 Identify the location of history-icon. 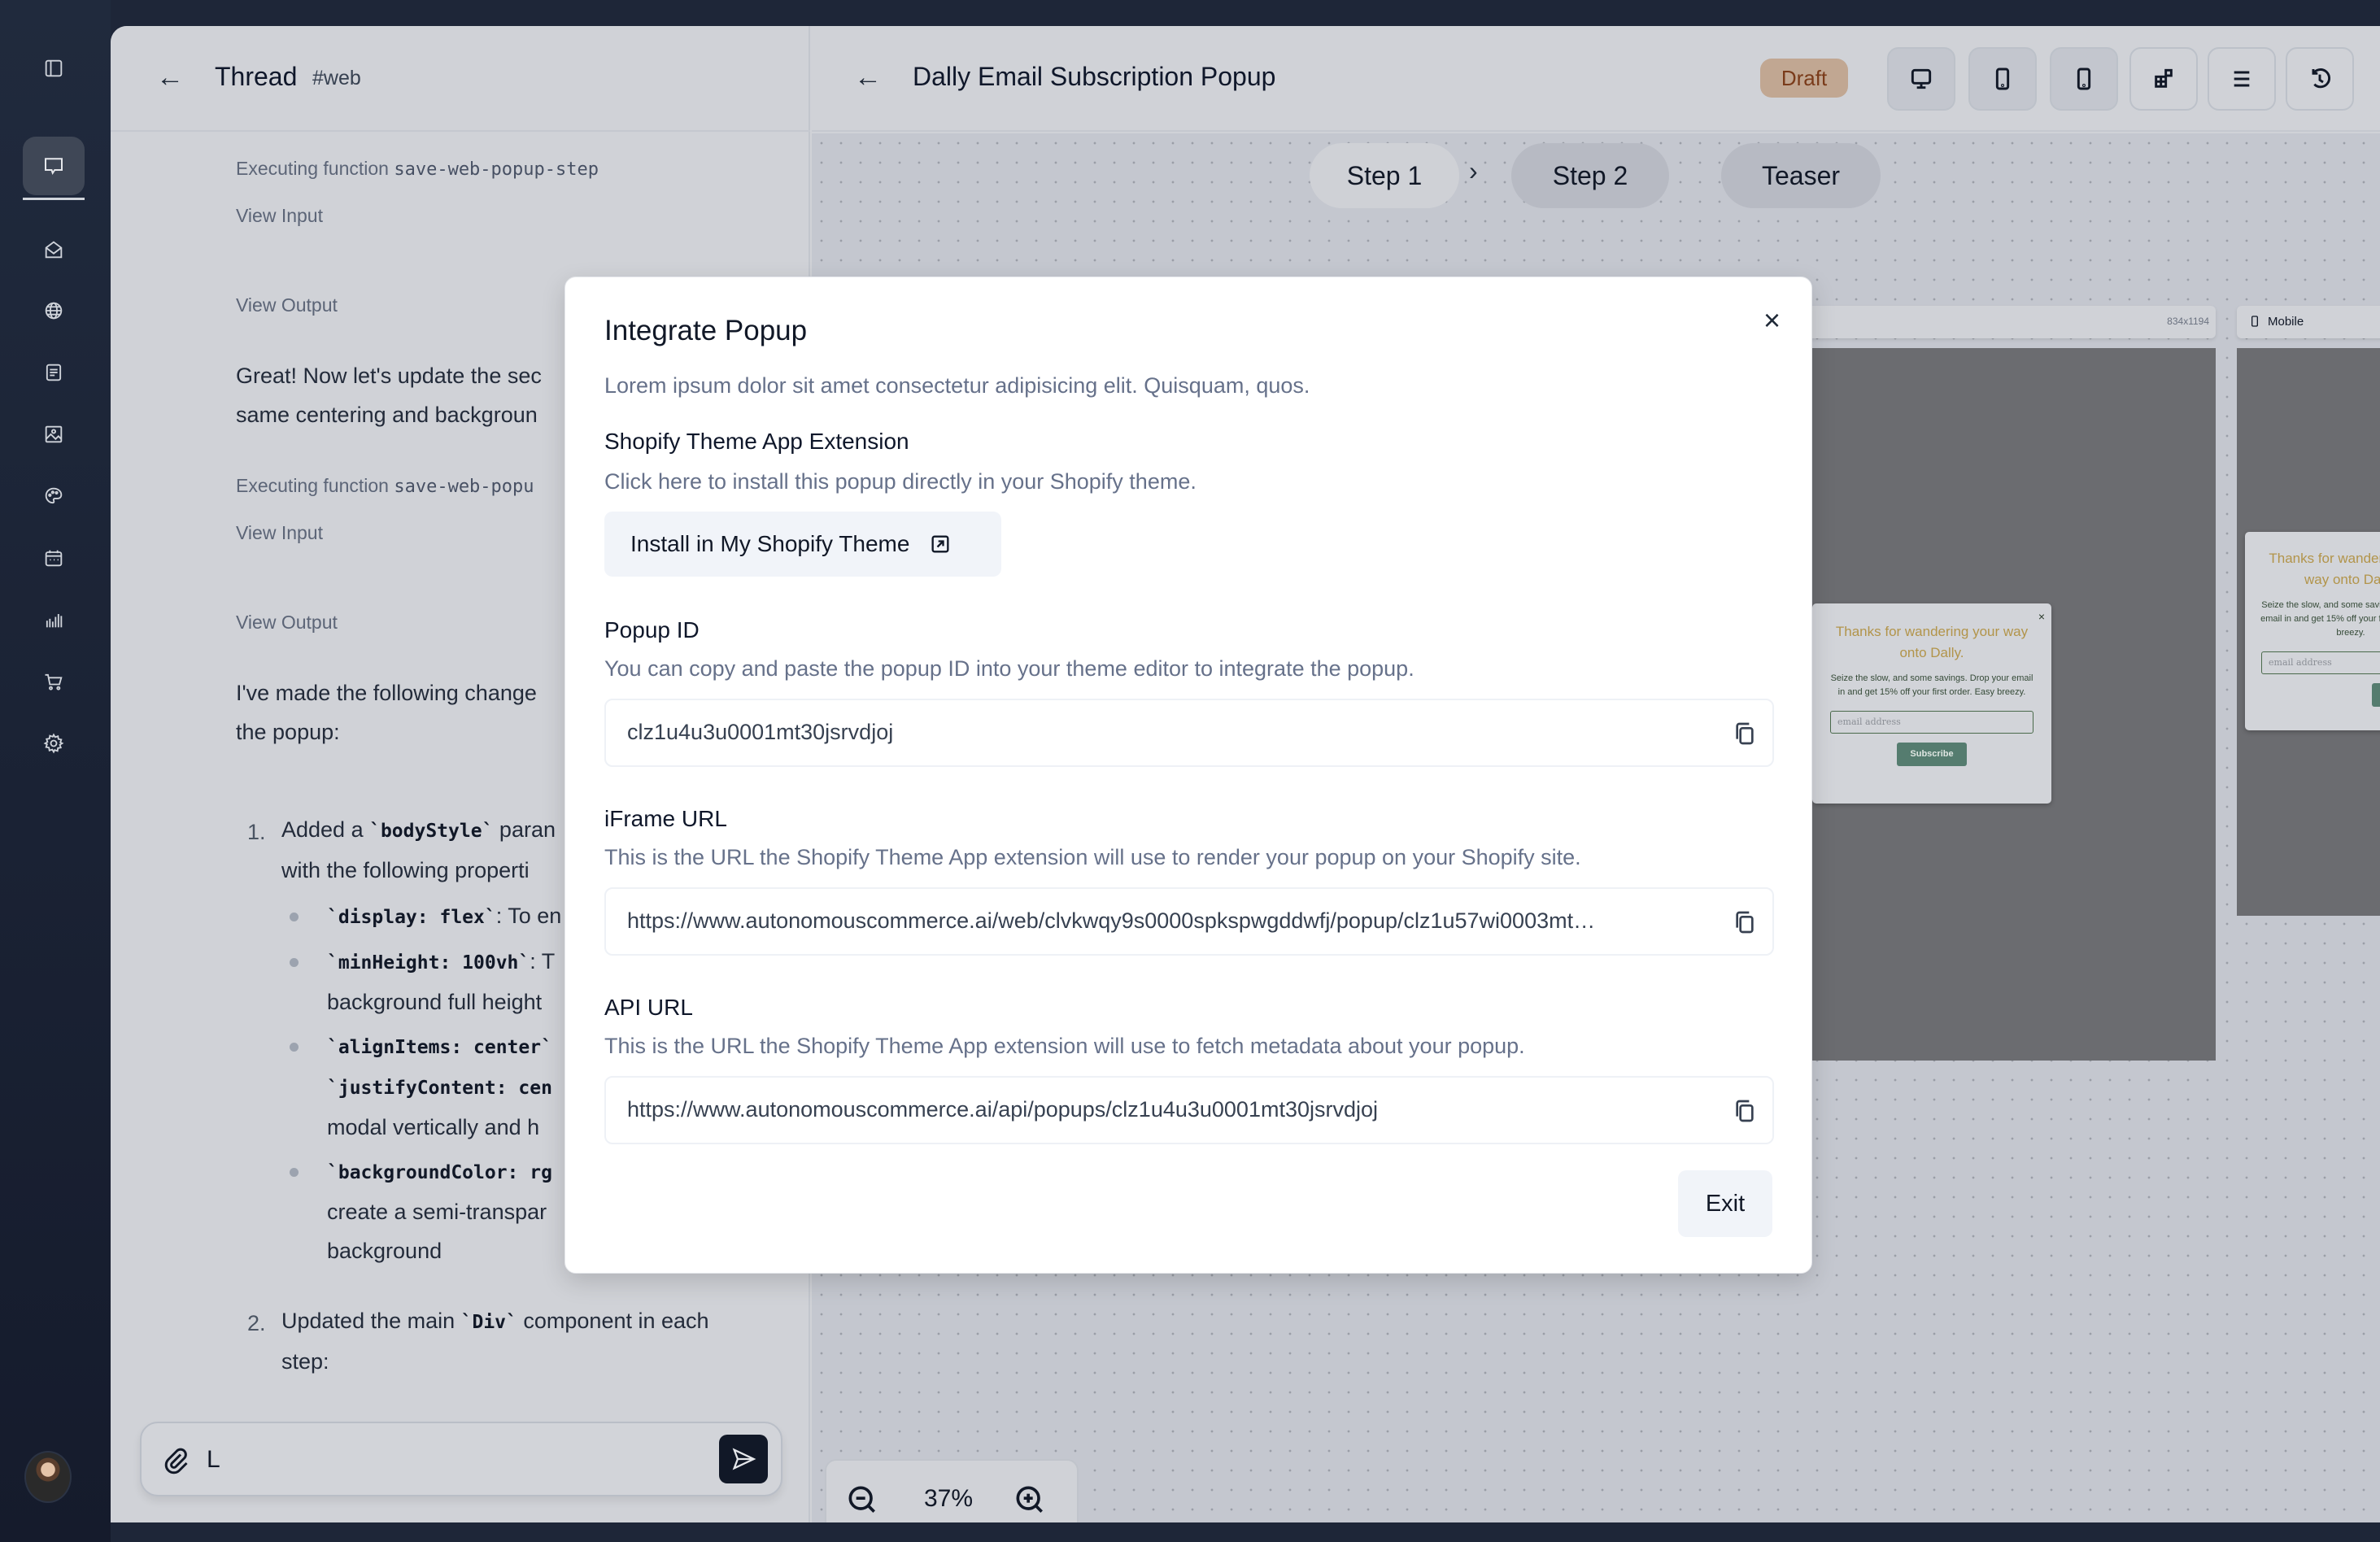
(2321, 78).